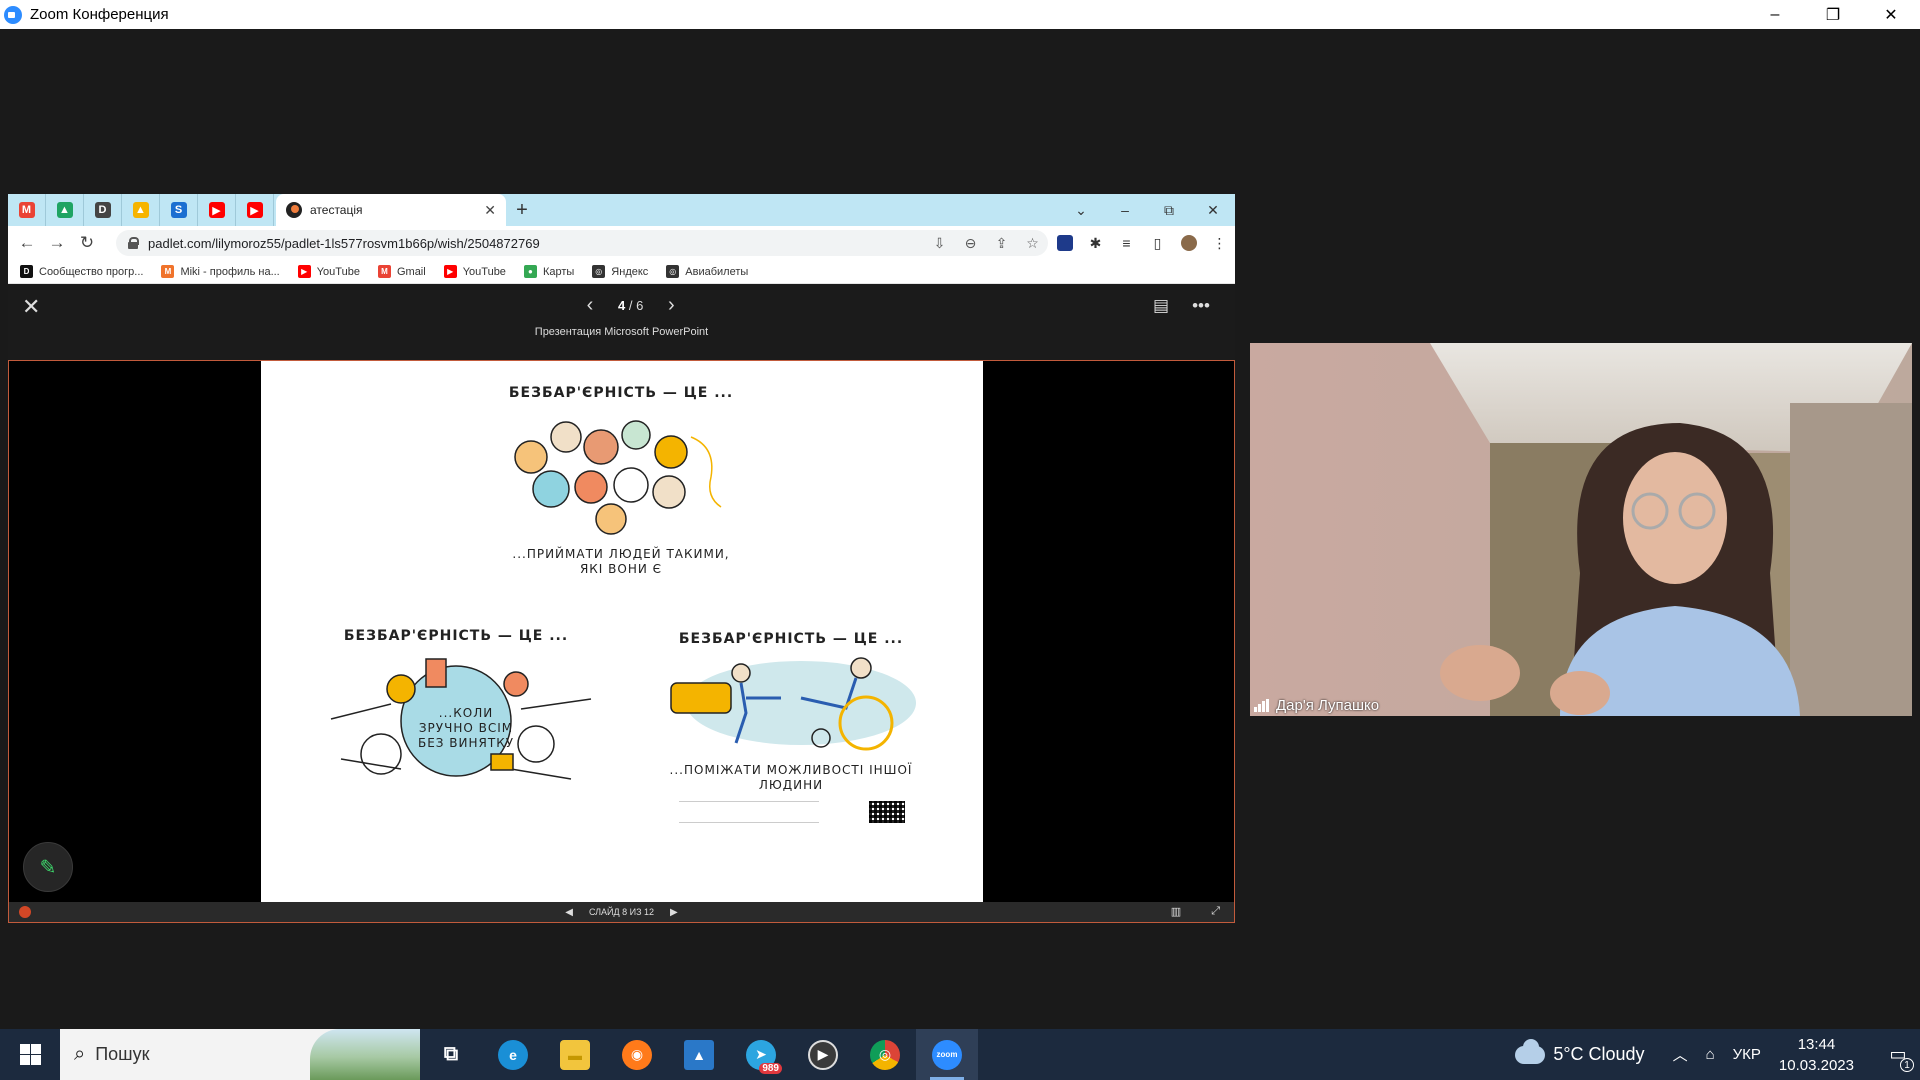 The width and height of the screenshot is (1920, 1080). Describe the element at coordinates (31, 307) in the screenshot. I see `viewer-close-icon: ✕` at that location.